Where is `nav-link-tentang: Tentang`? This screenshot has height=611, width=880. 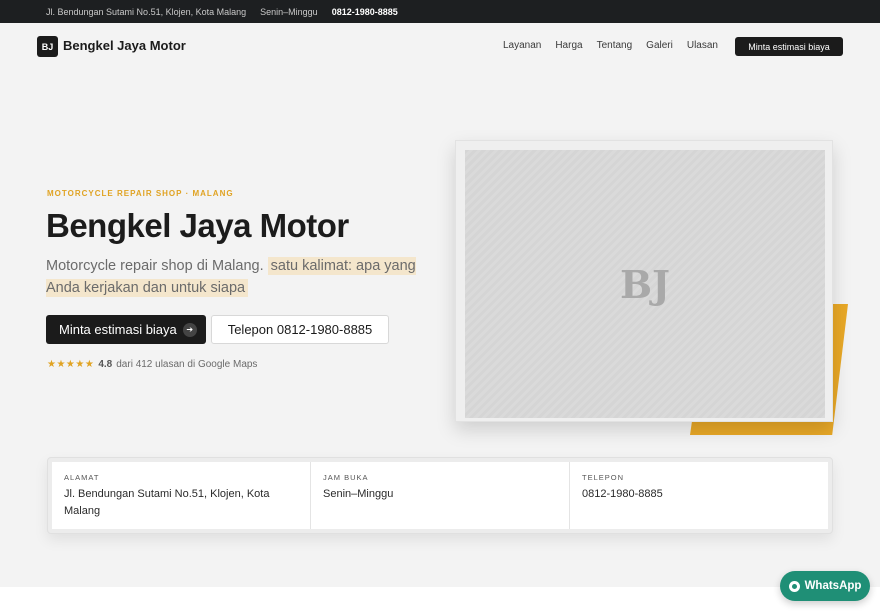
nav-link-tentang: Tentang is located at coordinates (615, 45).